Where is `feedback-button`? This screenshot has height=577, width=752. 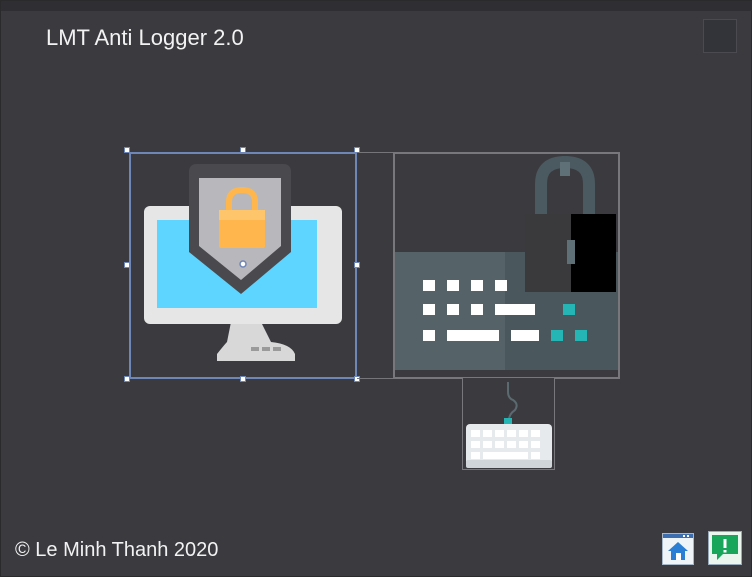
feedback-button is located at coordinates (725, 548).